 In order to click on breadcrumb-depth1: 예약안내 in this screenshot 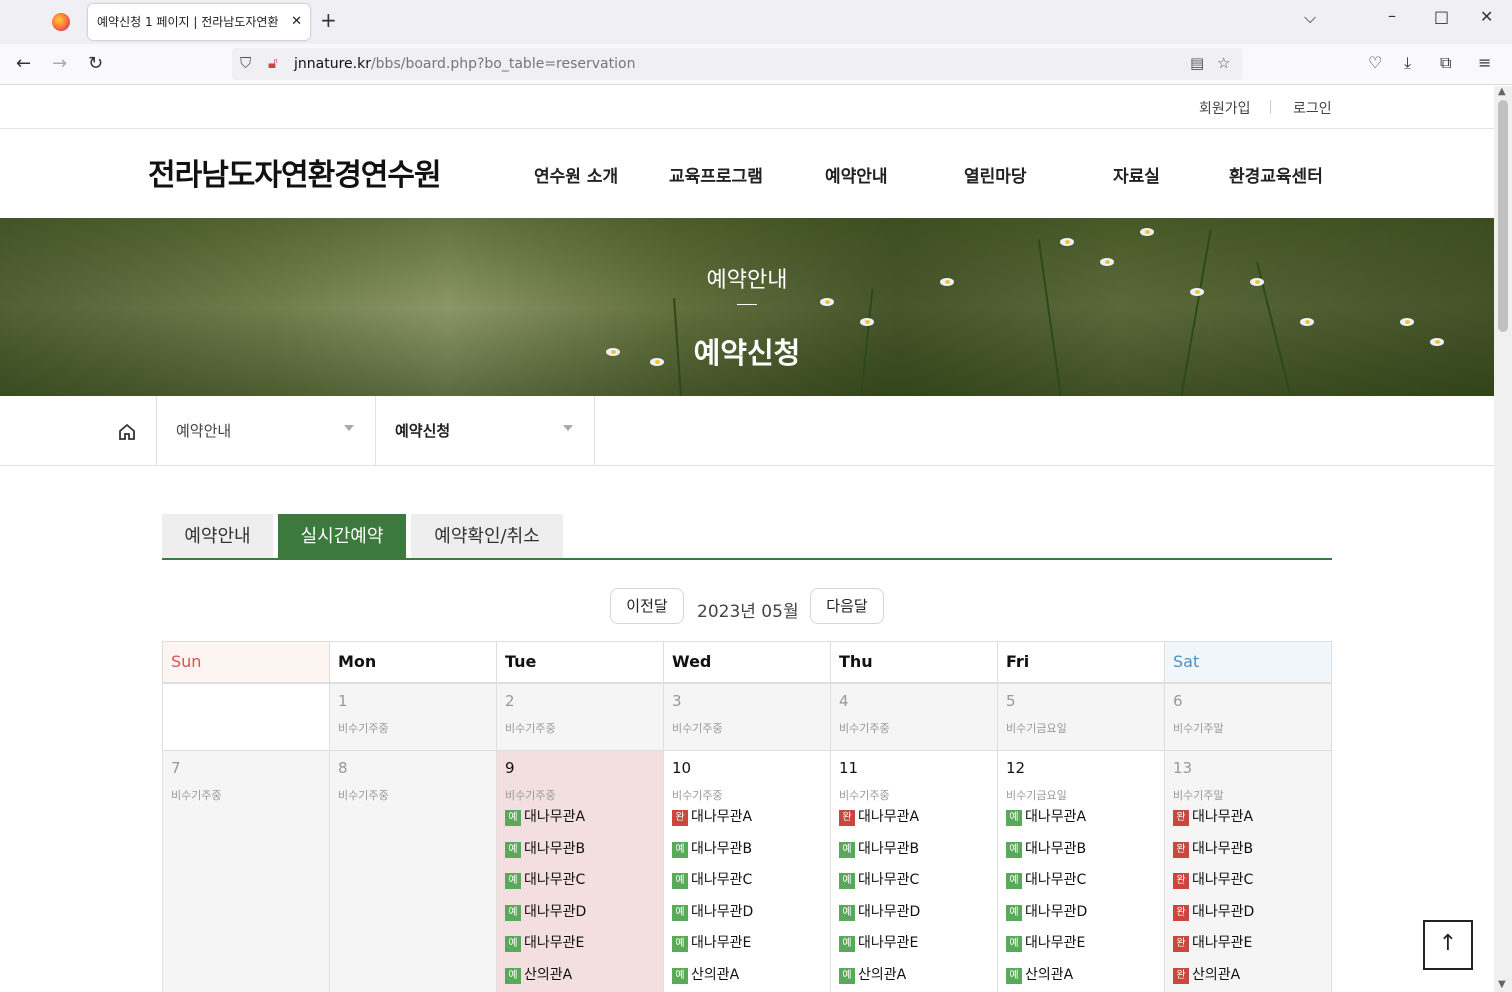, I will do `click(203, 430)`.